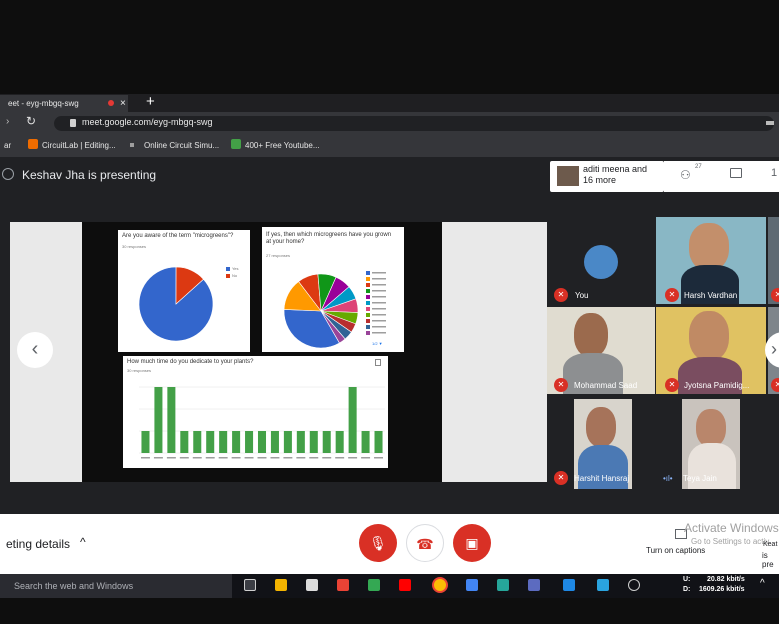 This screenshot has height=624, width=779. I want to click on chat-icon, so click(736, 173).